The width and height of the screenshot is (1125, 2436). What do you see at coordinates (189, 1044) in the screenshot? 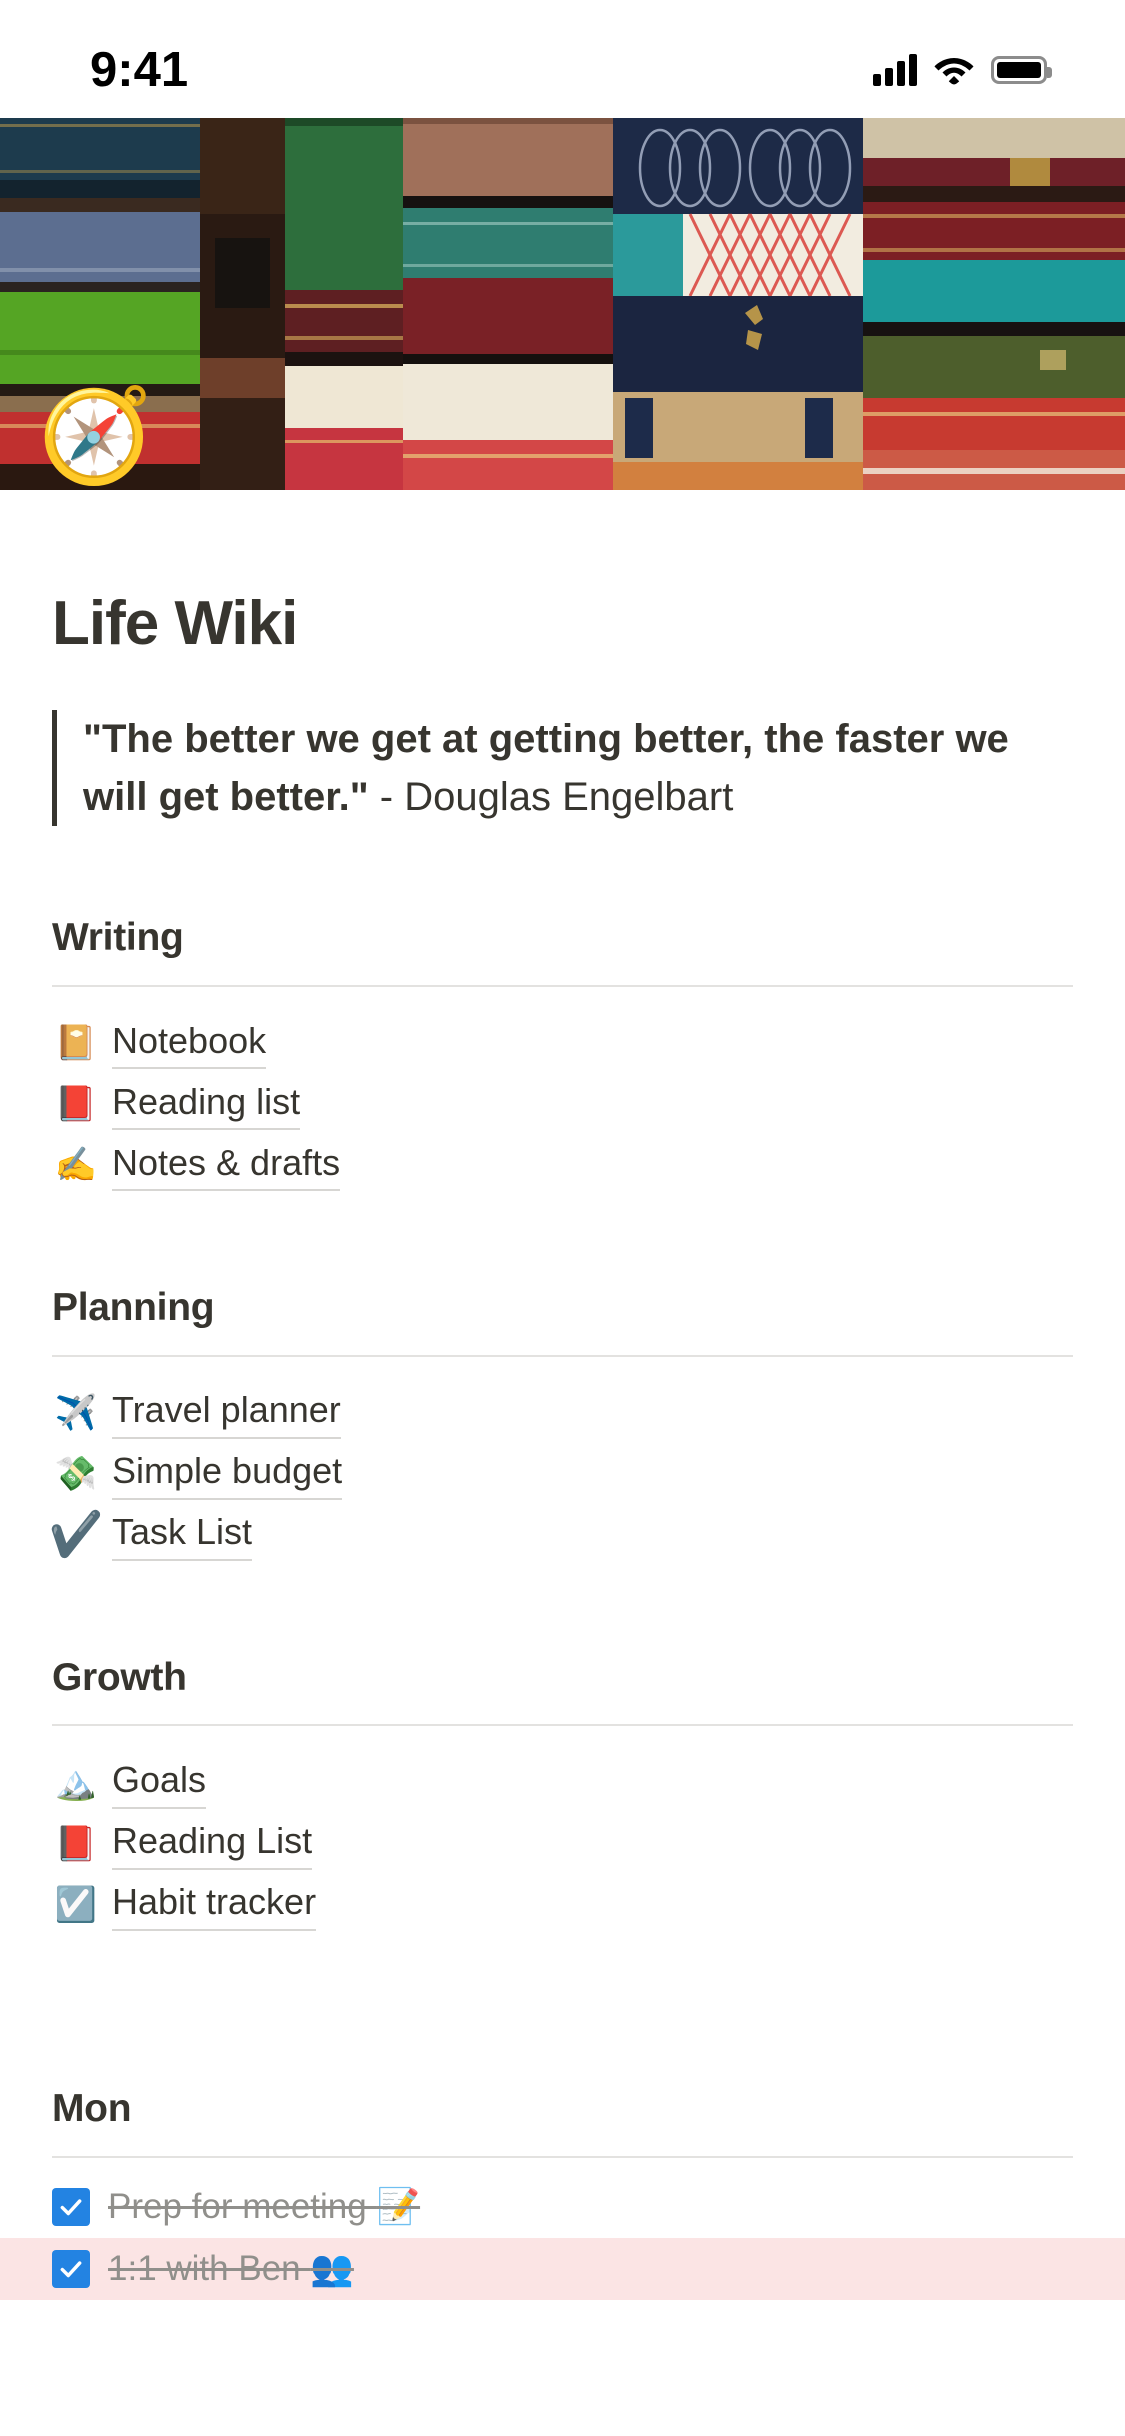
I see `page-link-label: Notebook` at bounding box center [189, 1044].